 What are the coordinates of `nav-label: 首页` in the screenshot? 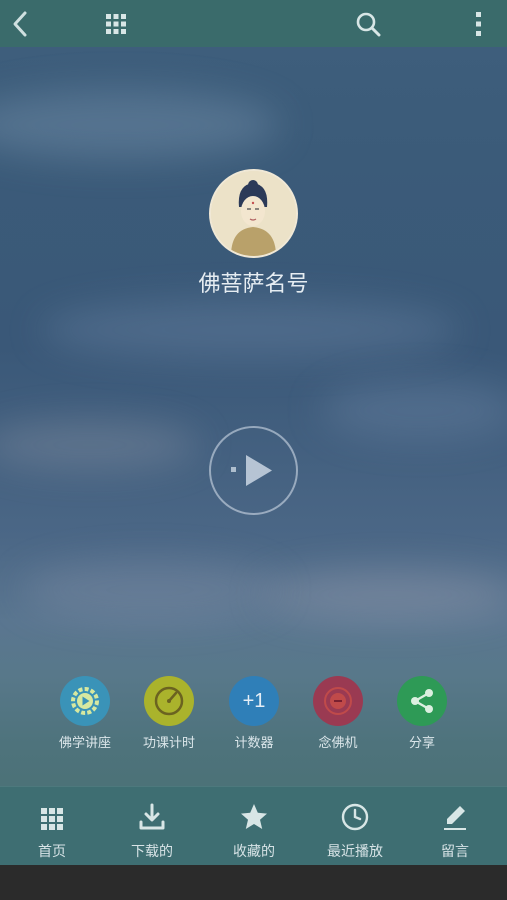 It's located at (52, 852).